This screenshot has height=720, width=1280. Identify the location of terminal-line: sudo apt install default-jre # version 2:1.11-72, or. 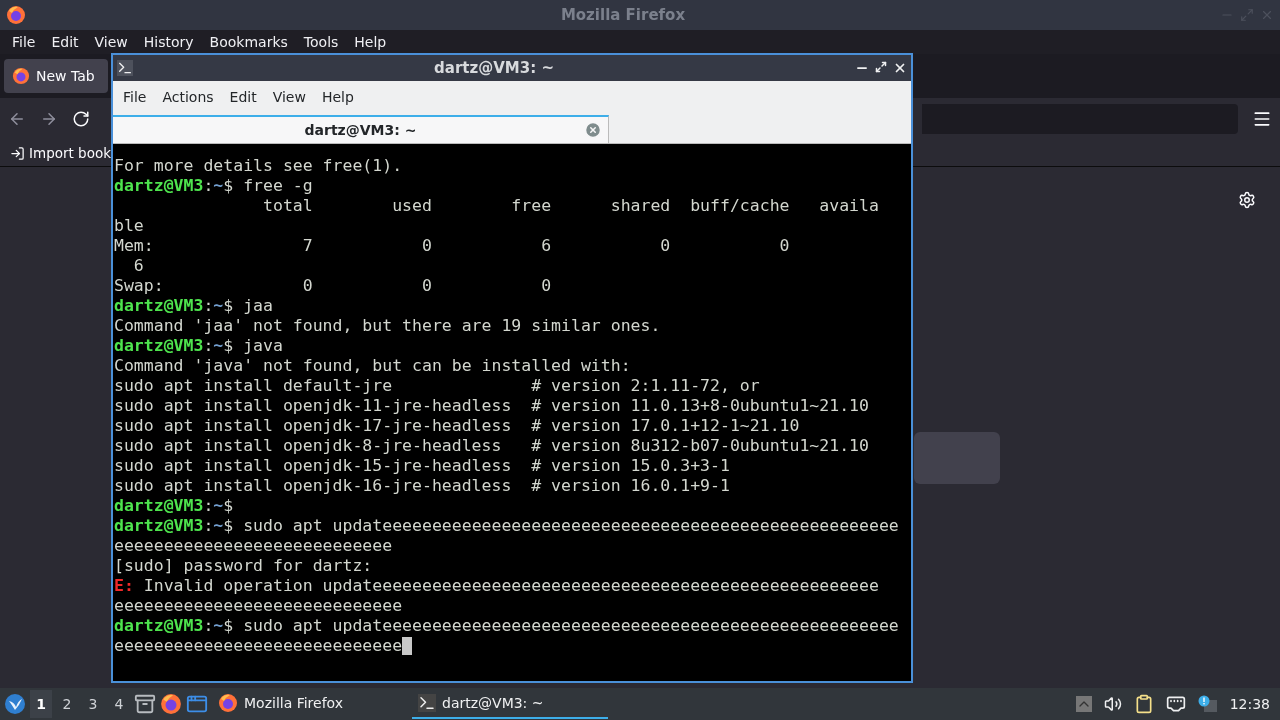
(437, 386).